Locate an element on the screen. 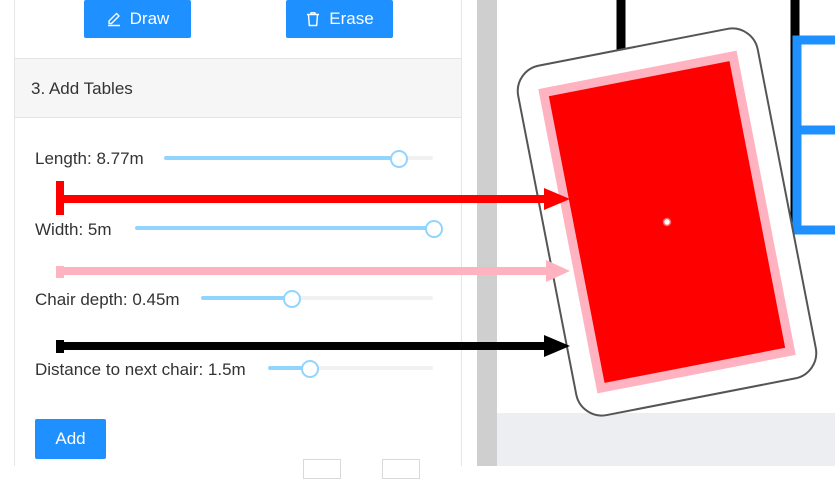  blue-wall is located at coordinates (813, 135).